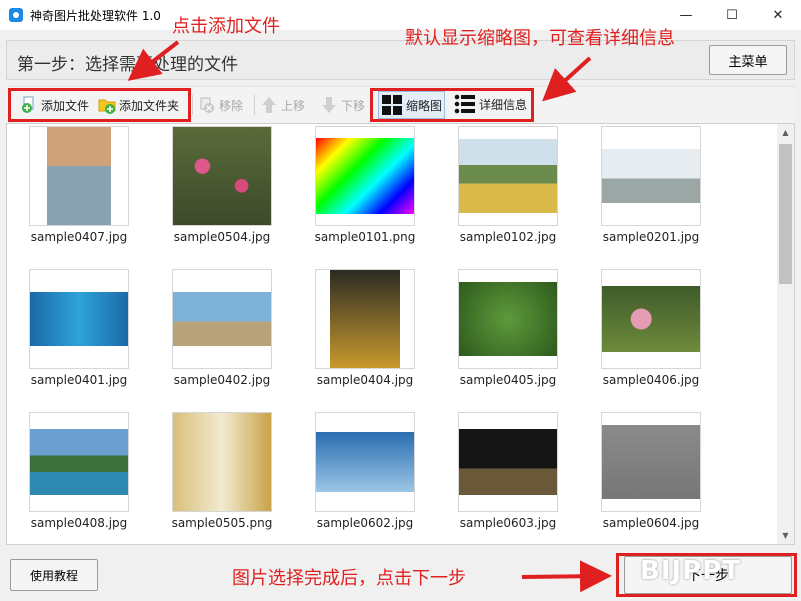 This screenshot has width=801, height=601. What do you see at coordinates (329, 105) in the screenshot?
I see `arrow-down-icon` at bounding box center [329, 105].